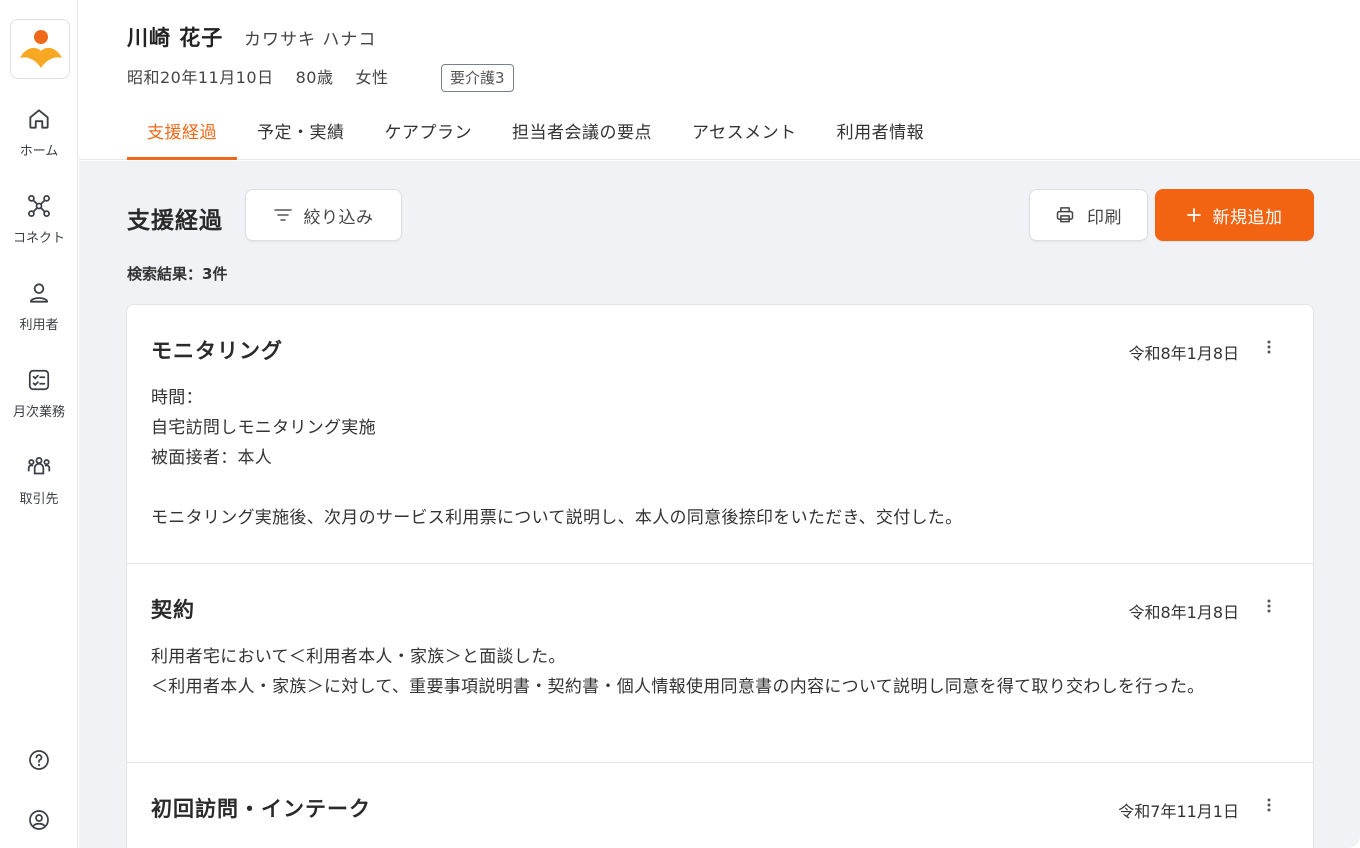 The image size is (1360, 848). I want to click on age: 80歳, so click(314, 77).